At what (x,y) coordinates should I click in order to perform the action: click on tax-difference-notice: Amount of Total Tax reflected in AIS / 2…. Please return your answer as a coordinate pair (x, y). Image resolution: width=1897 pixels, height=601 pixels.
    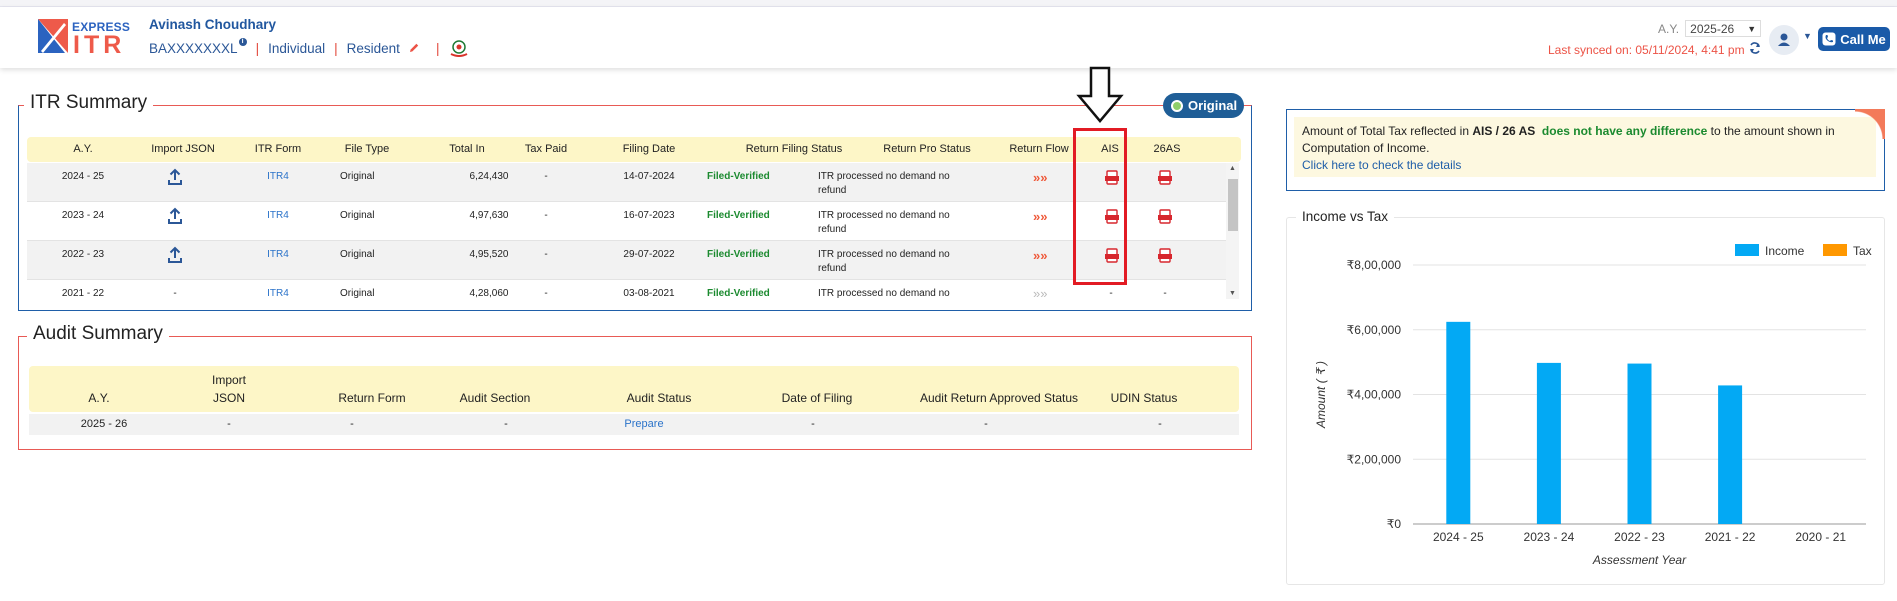
    Looking at the image, I should click on (1585, 150).